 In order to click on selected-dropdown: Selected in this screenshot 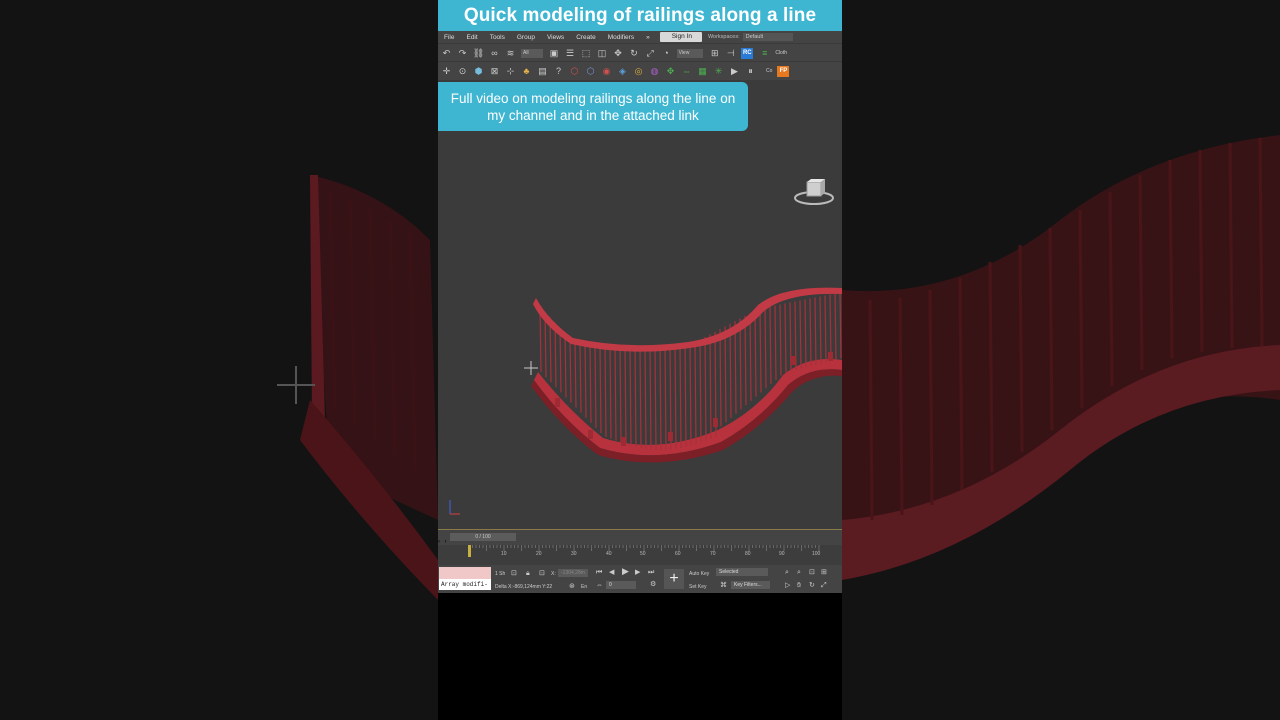, I will do `click(742, 572)`.